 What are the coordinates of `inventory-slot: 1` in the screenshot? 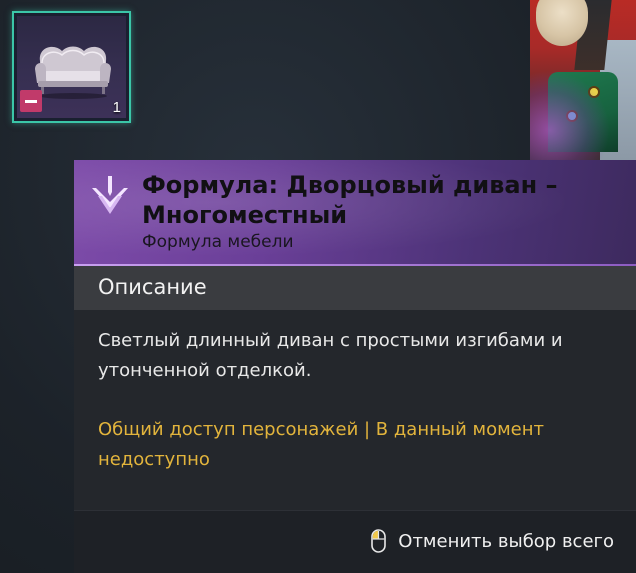 It's located at (71, 67).